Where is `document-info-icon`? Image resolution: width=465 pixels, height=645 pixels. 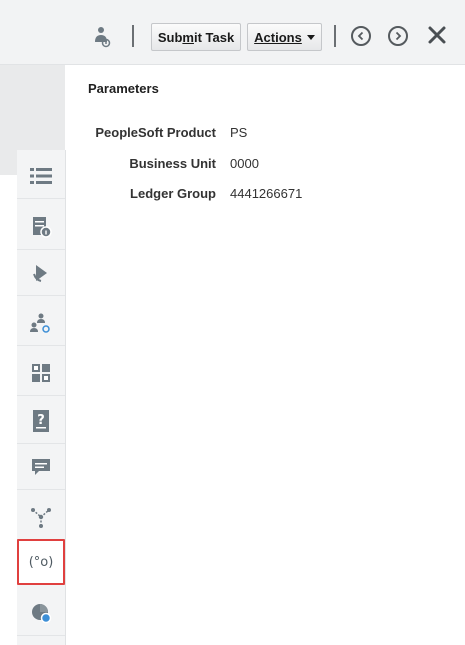
document-info-icon is located at coordinates (42, 227).